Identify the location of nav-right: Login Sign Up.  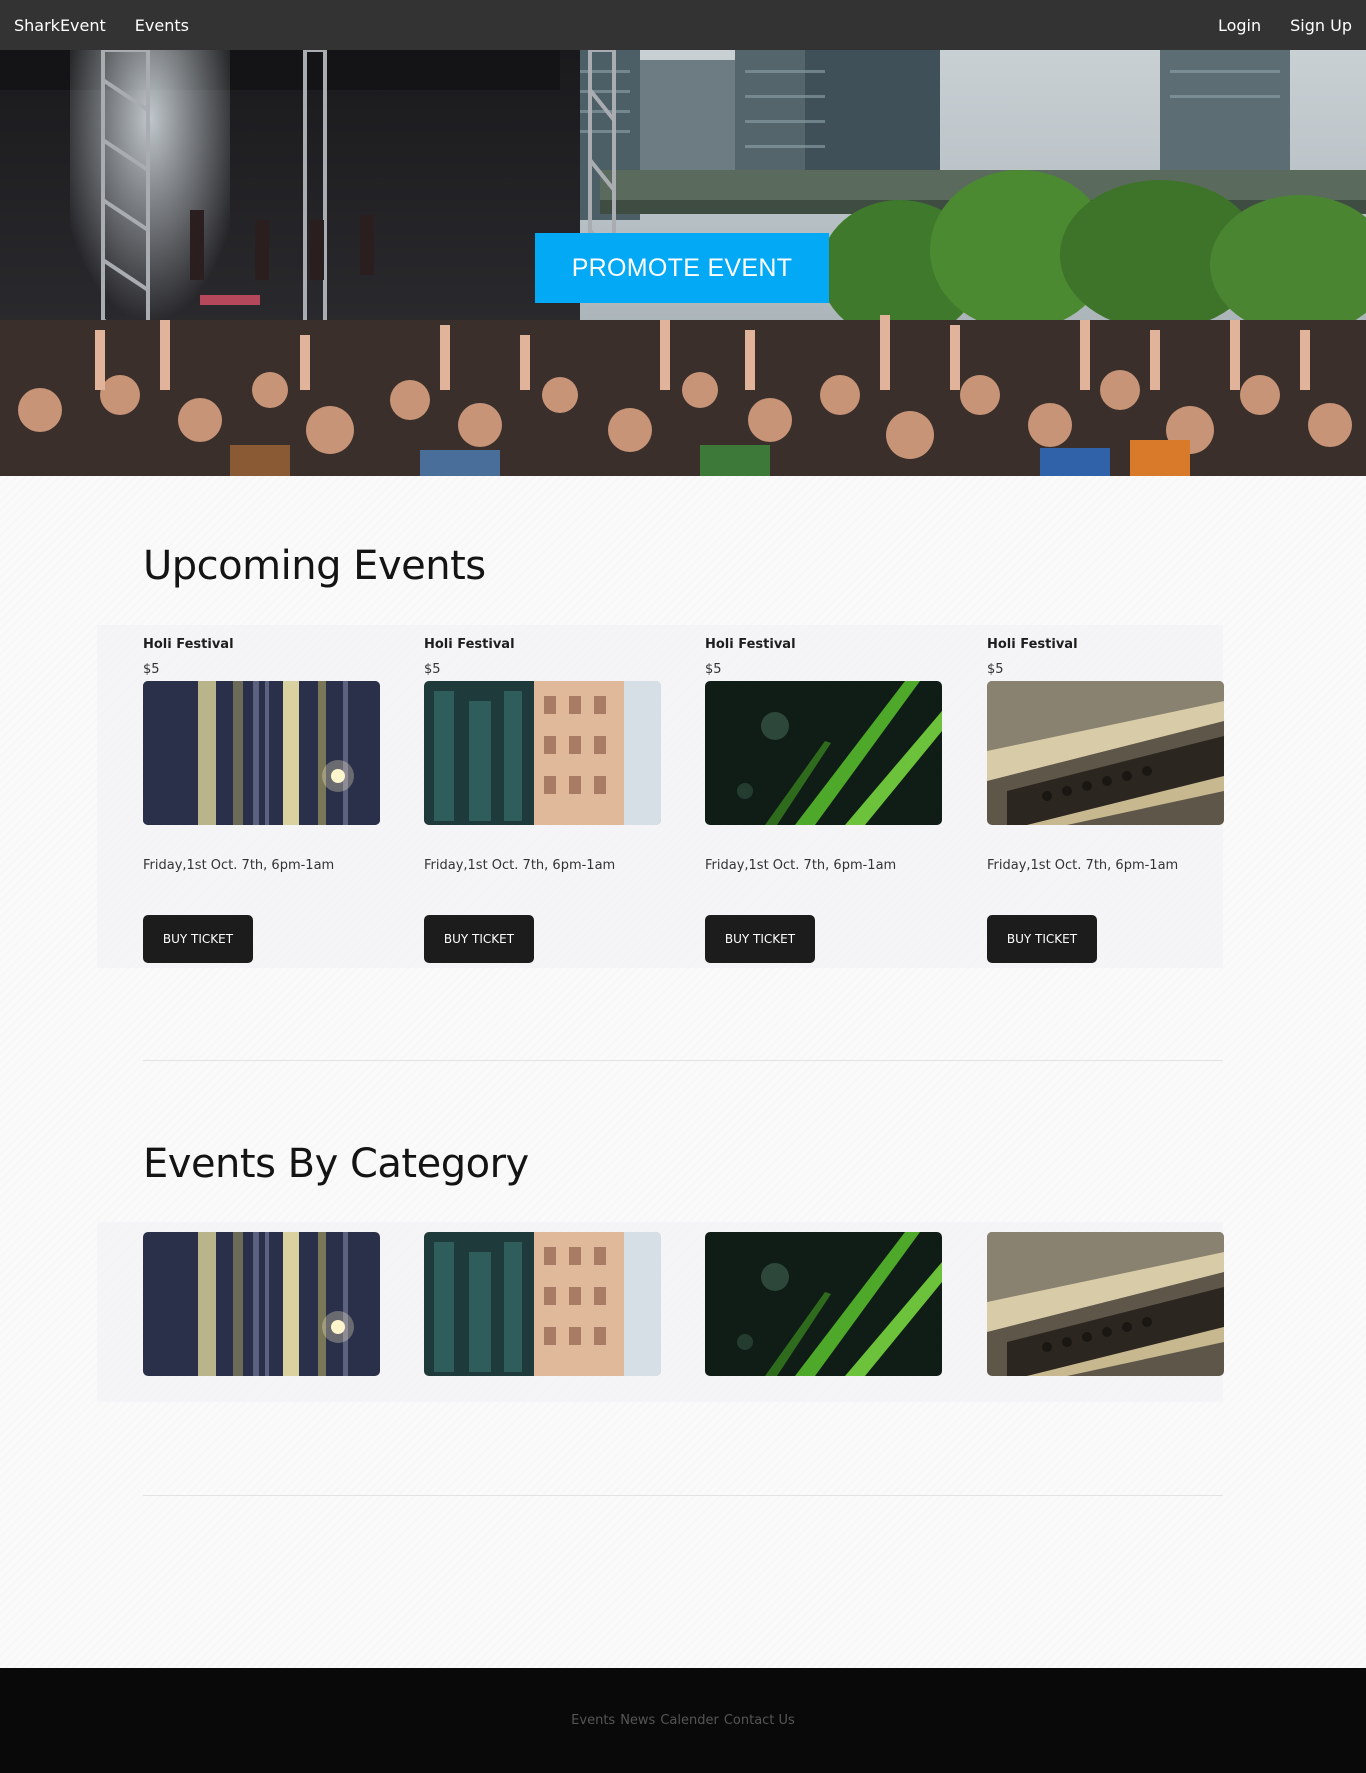
(1270, 25).